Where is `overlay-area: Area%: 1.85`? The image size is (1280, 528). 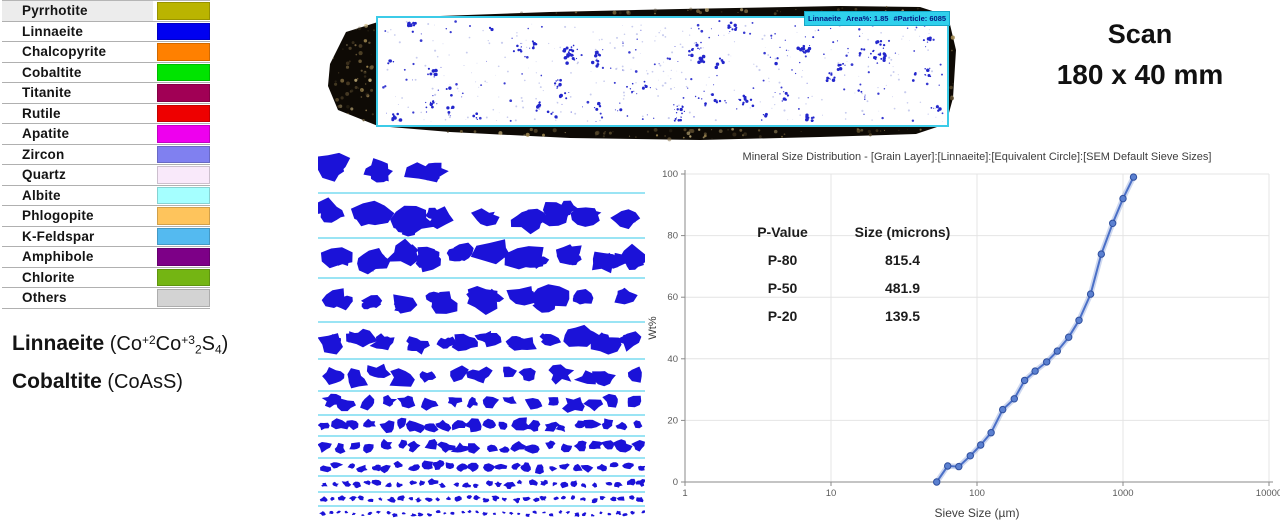
overlay-area: Area%: 1.85 is located at coordinates (867, 18).